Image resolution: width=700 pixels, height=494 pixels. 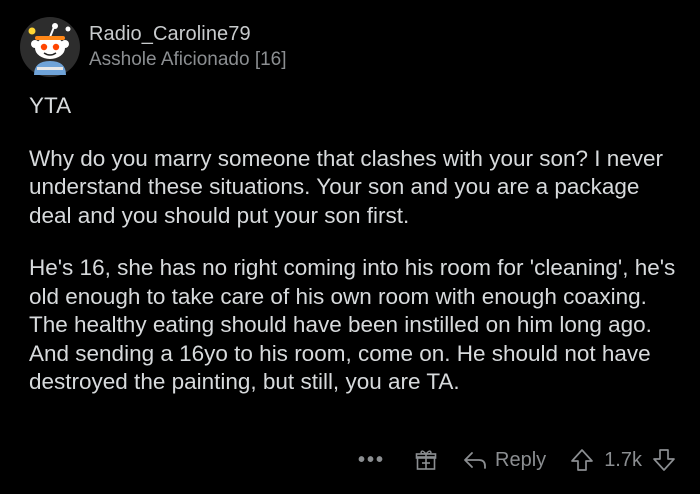 I want to click on upvote-arrow-icon, so click(x=582, y=460).